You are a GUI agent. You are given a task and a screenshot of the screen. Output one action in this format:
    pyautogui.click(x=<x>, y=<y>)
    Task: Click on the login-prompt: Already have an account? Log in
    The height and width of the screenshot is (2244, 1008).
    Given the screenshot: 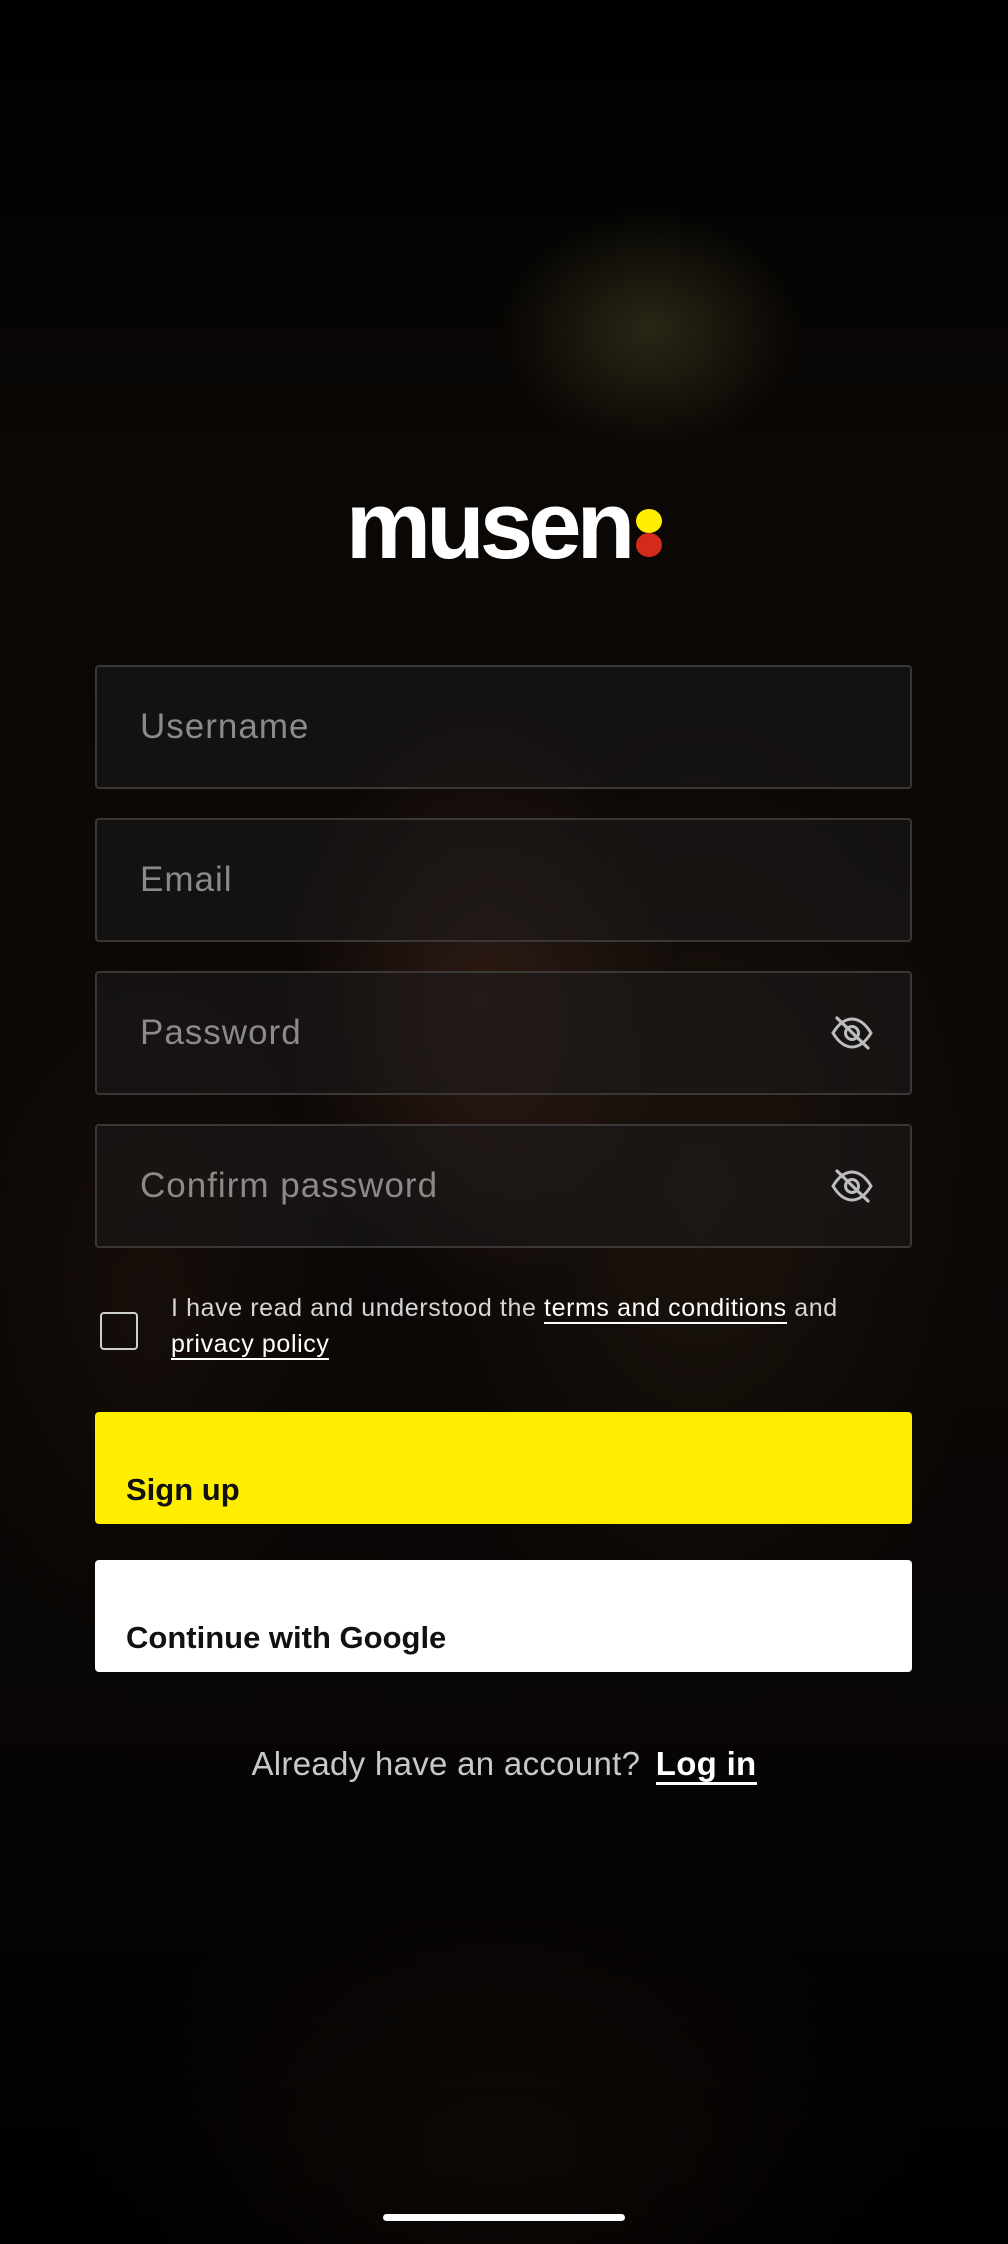 What is the action you would take?
    pyautogui.click(x=504, y=1765)
    